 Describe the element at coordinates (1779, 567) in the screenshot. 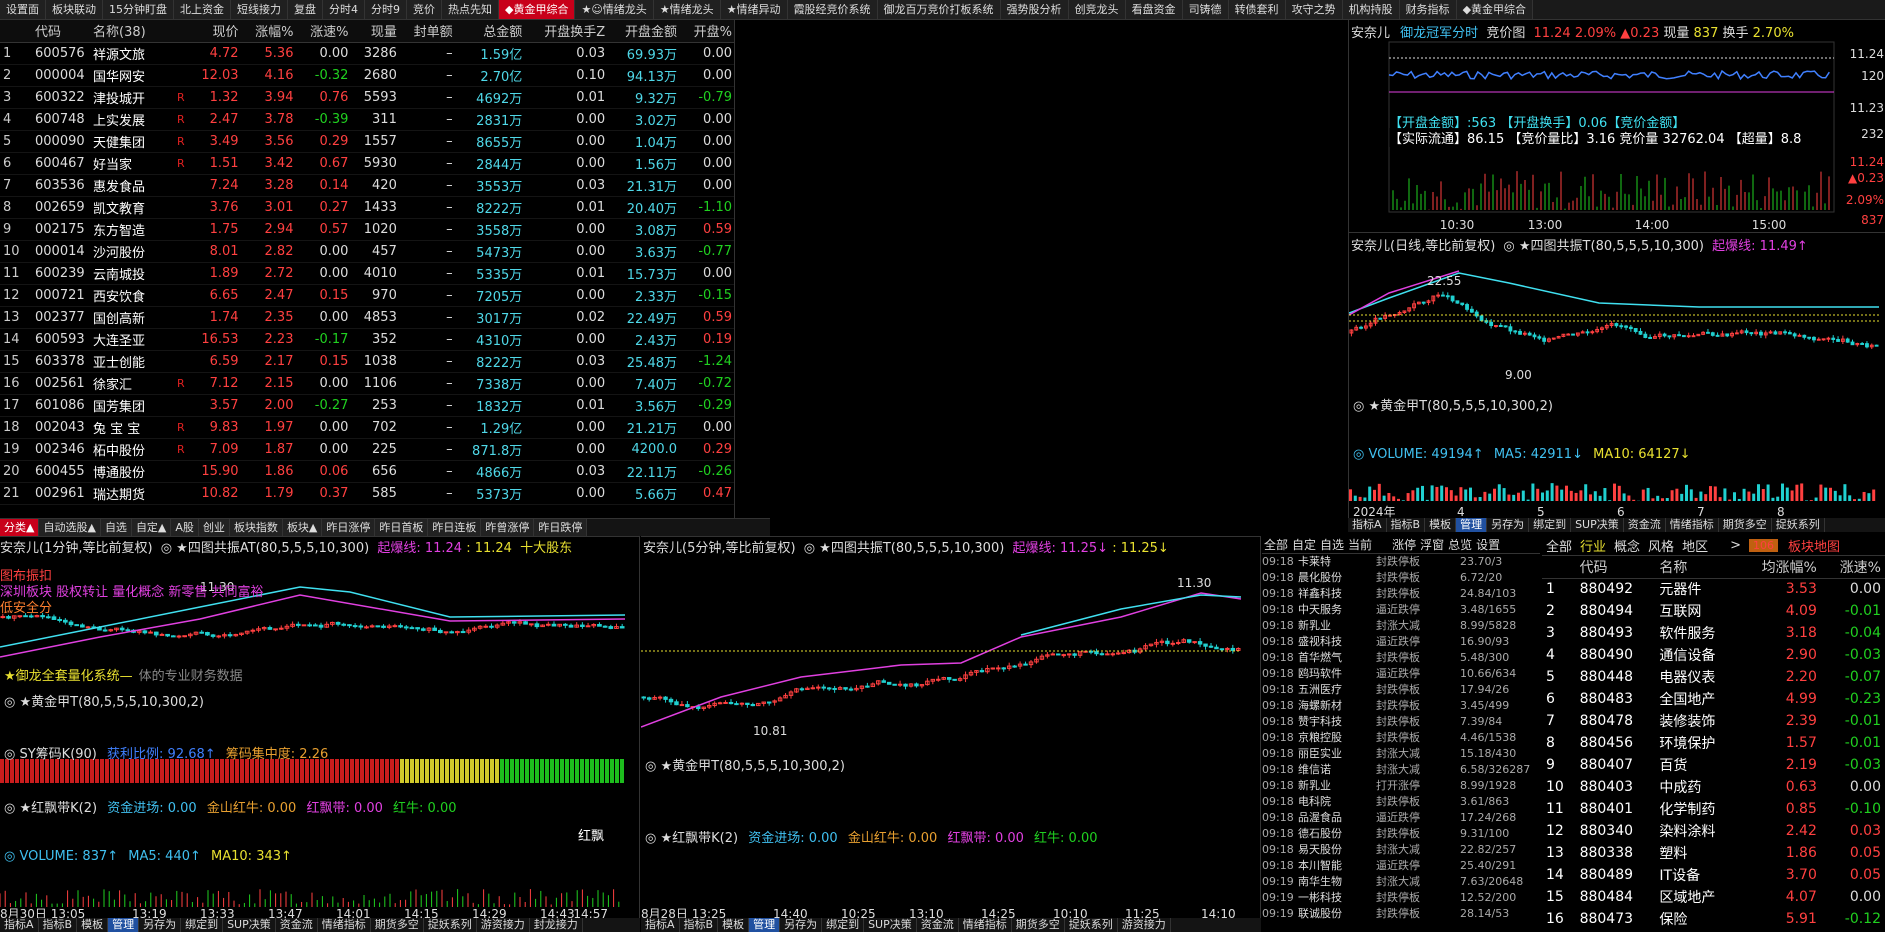

I see `sector-col-header: 均涨幅%` at that location.